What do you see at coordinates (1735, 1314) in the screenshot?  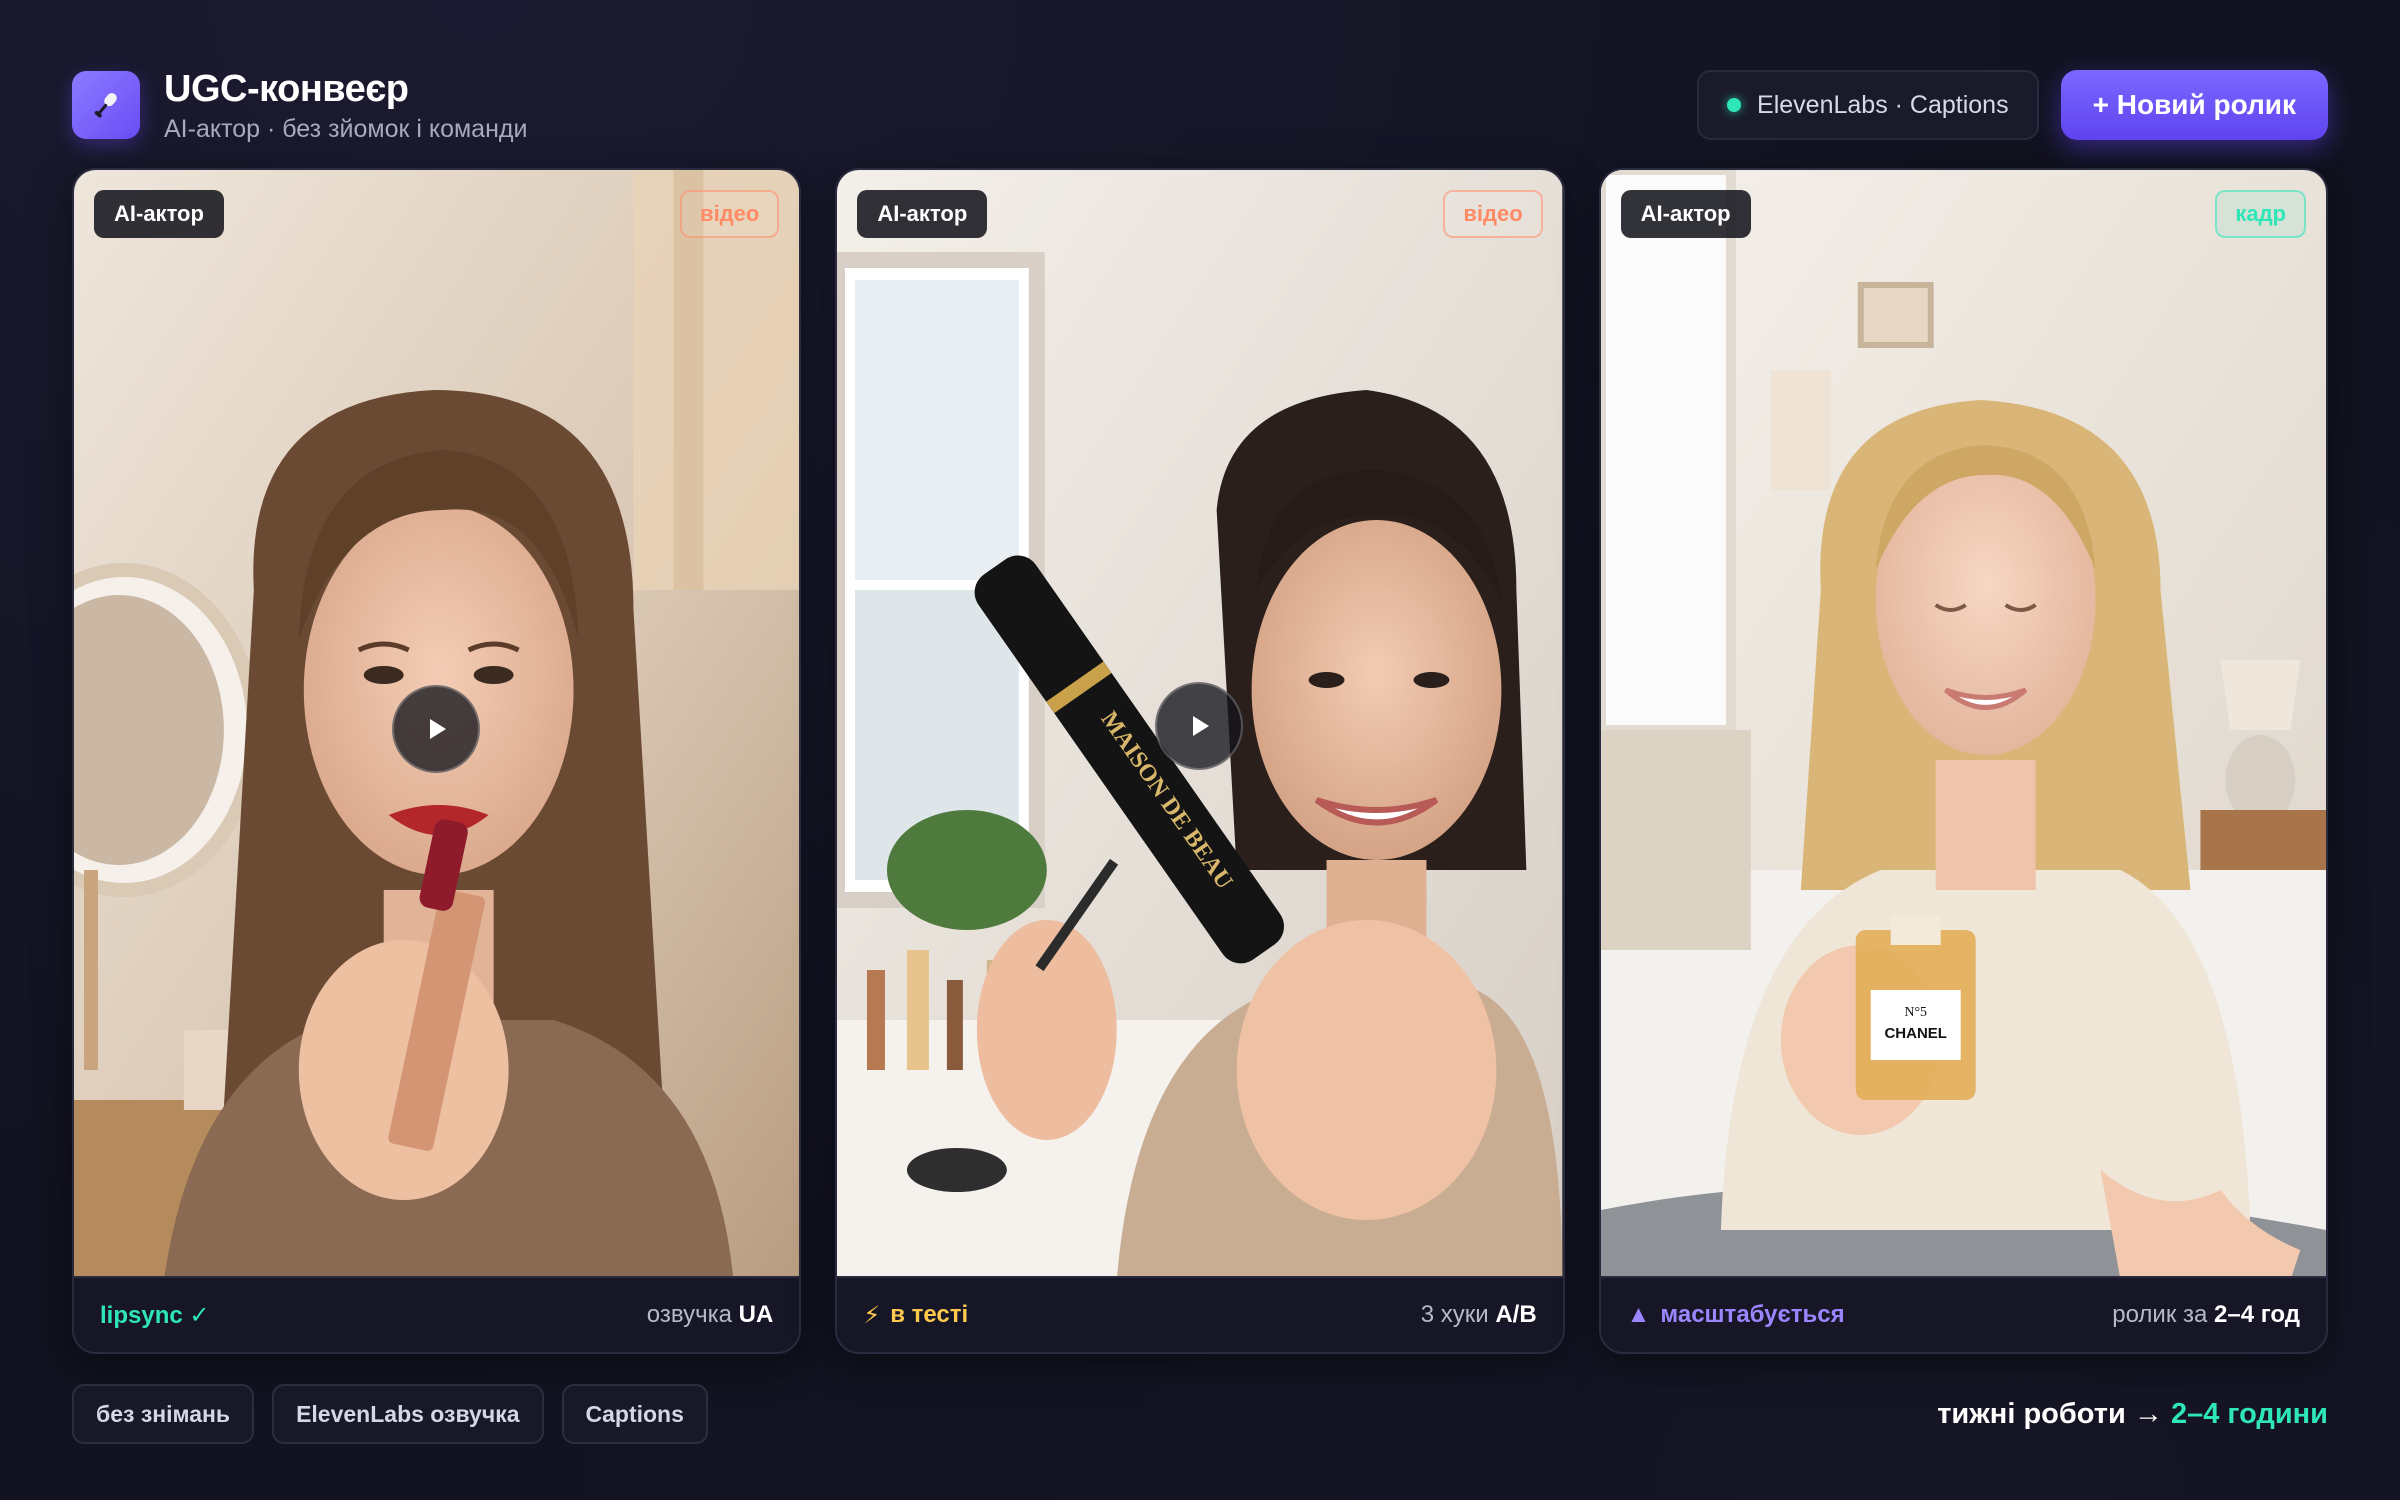 I see `scaling-status: ▲ масштабується` at bounding box center [1735, 1314].